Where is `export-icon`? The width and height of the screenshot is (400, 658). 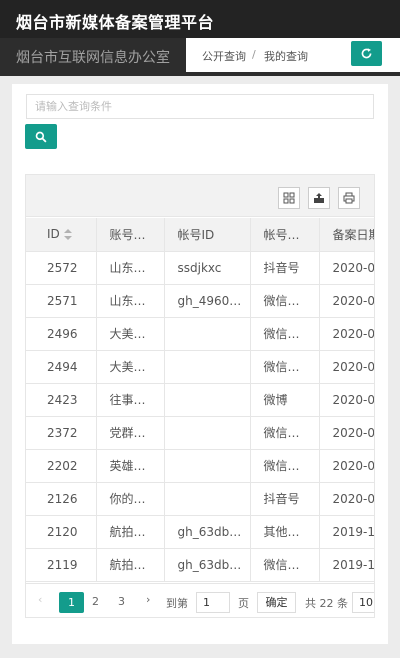
export-icon is located at coordinates (319, 198).